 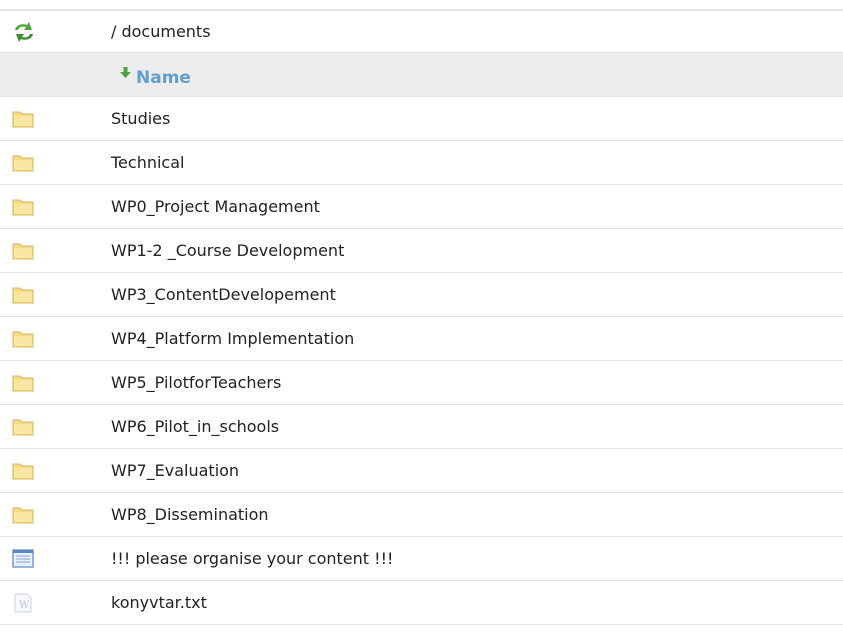 What do you see at coordinates (421, 427) in the screenshot?
I see `list-item: WP6_Pilot_in_schools` at bounding box center [421, 427].